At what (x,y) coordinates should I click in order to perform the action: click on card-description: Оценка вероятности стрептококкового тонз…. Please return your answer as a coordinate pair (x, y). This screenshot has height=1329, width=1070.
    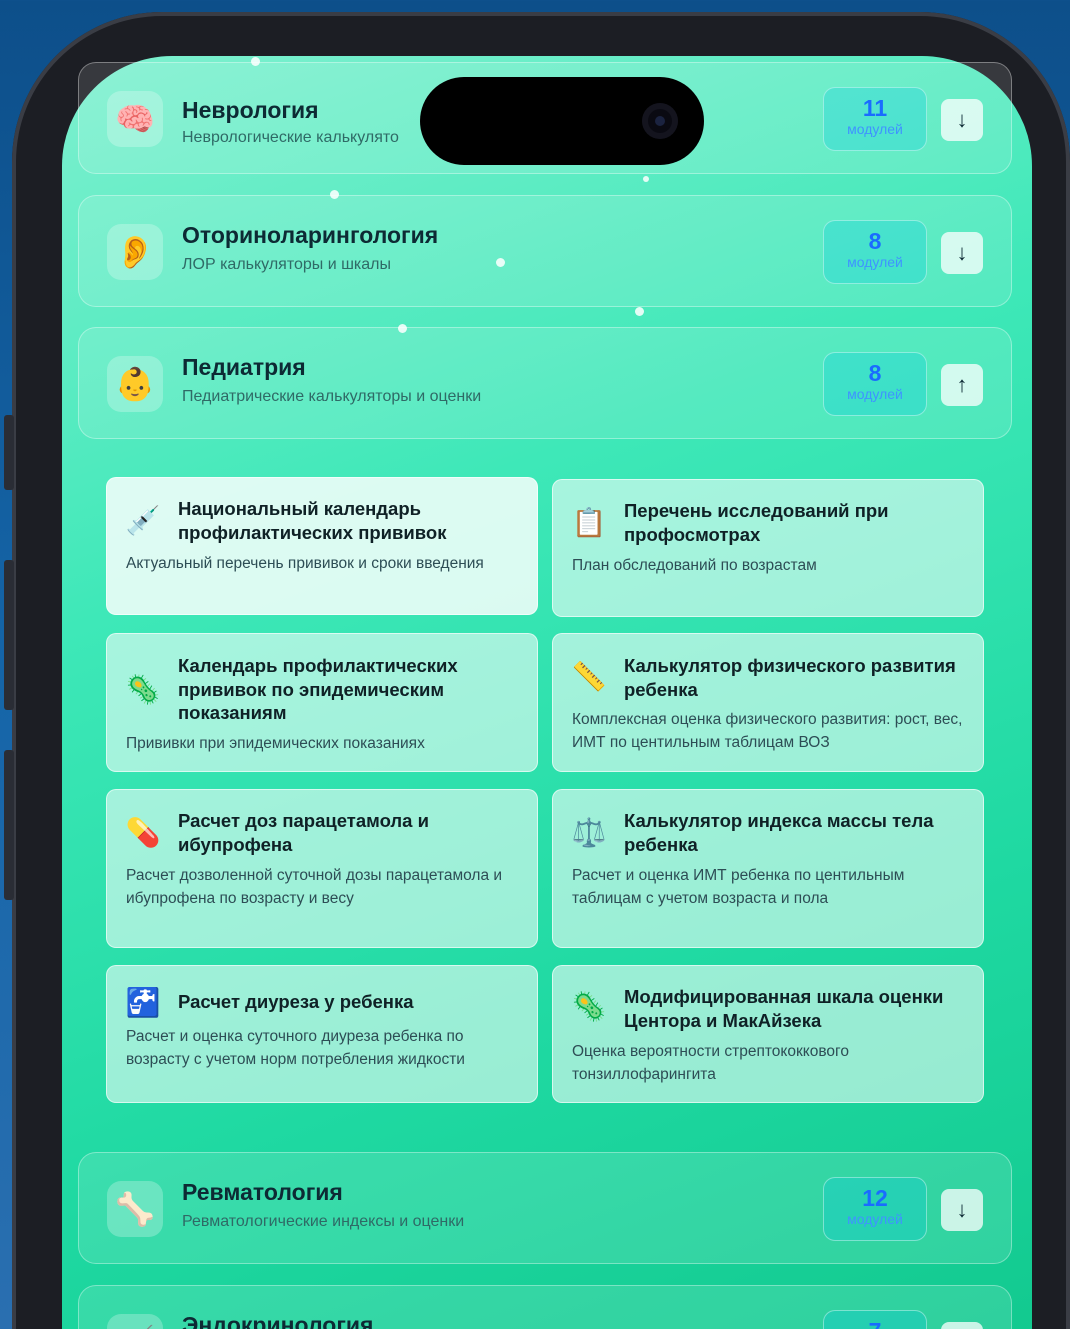
    Looking at the image, I should click on (710, 1063).